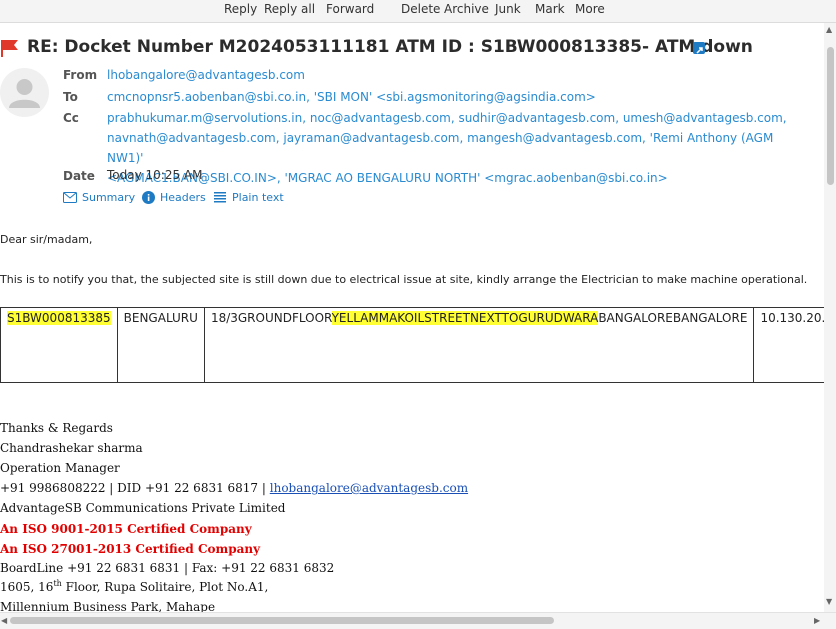 The image size is (836, 629). What do you see at coordinates (46, 239) in the screenshot?
I see `greeting: Dear sir/madam,` at bounding box center [46, 239].